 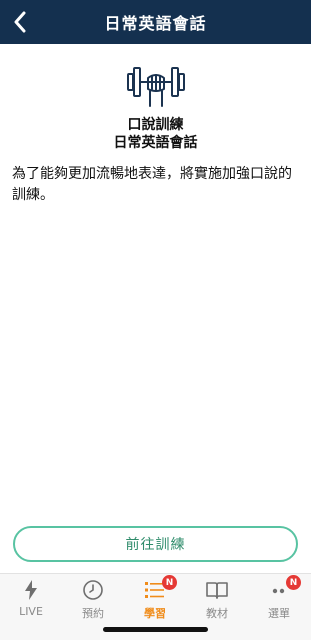 What do you see at coordinates (155, 143) in the screenshot?
I see `heading-subtitle: 日常英語會話` at bounding box center [155, 143].